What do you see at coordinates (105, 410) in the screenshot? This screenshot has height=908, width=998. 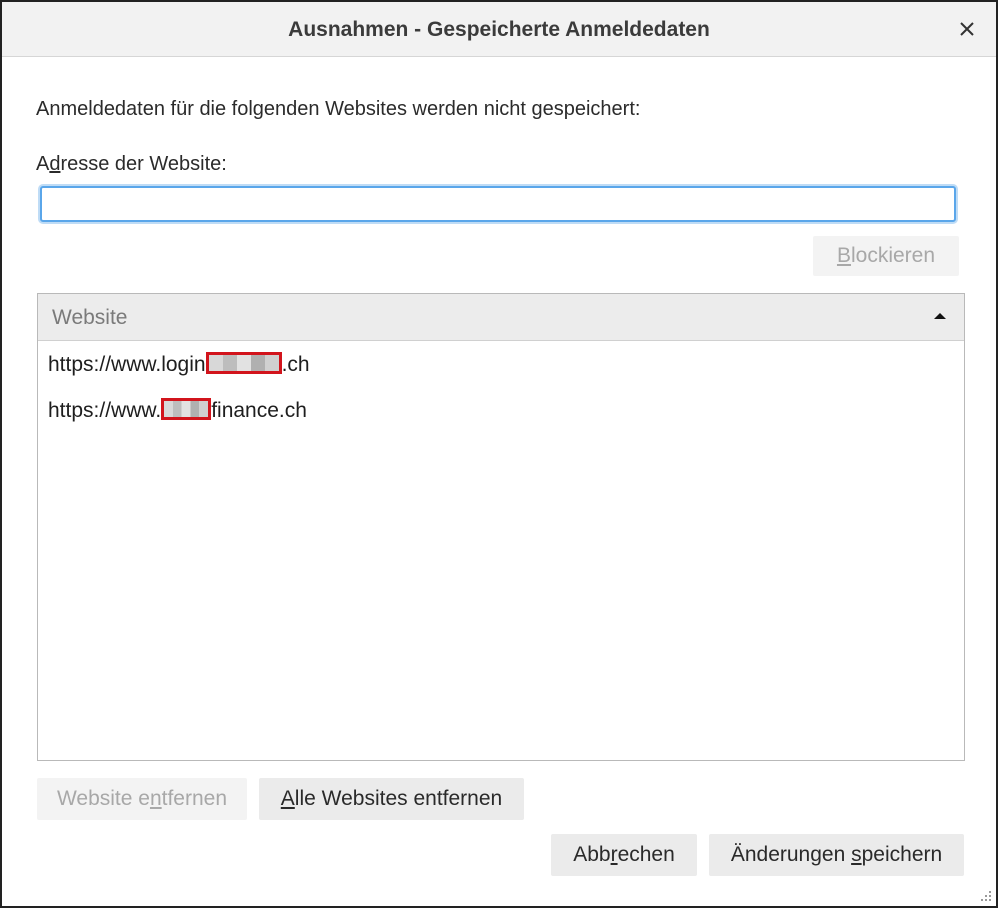 I see `list-item-prefix: https://www.` at bounding box center [105, 410].